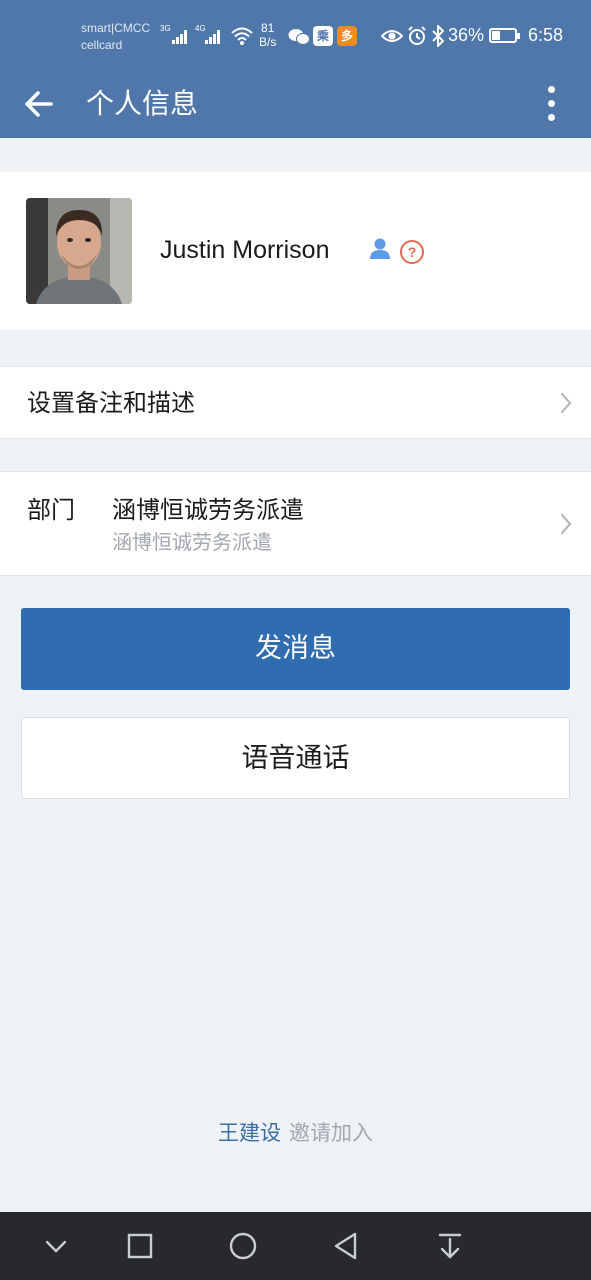 This screenshot has height=1280, width=591. Describe the element at coordinates (242, 36) in the screenshot. I see `wifi-icon` at that location.